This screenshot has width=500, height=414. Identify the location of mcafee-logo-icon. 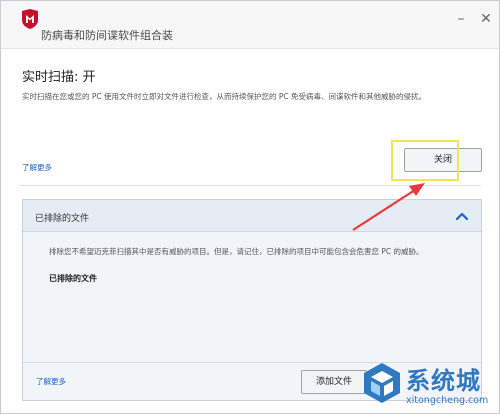
(30, 19).